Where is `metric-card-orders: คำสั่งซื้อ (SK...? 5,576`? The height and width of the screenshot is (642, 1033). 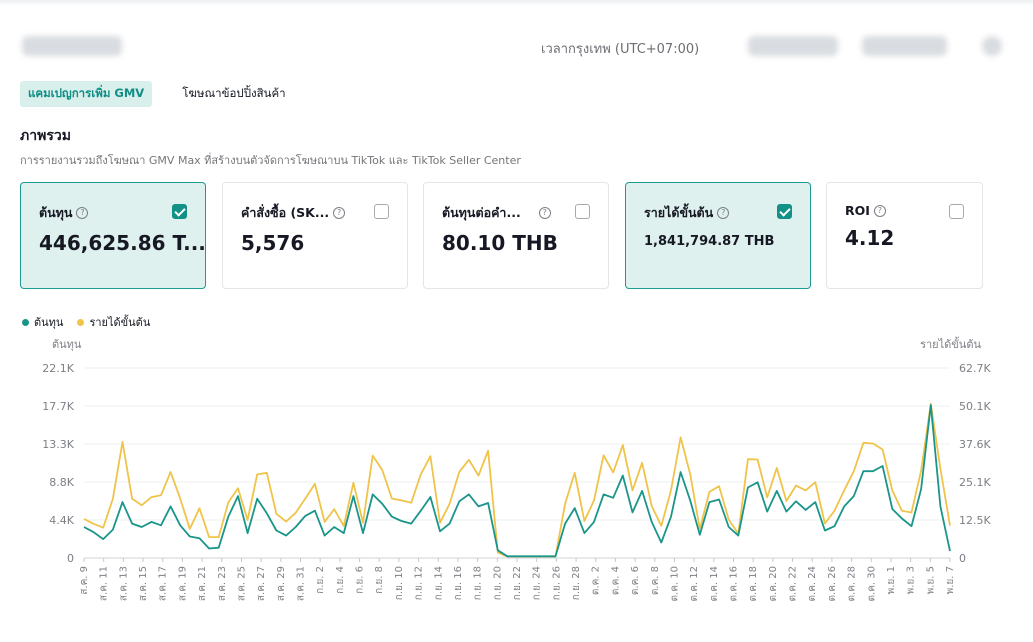 metric-card-orders: คำสั่งซื้อ (SK...? 5,576 is located at coordinates (315, 235).